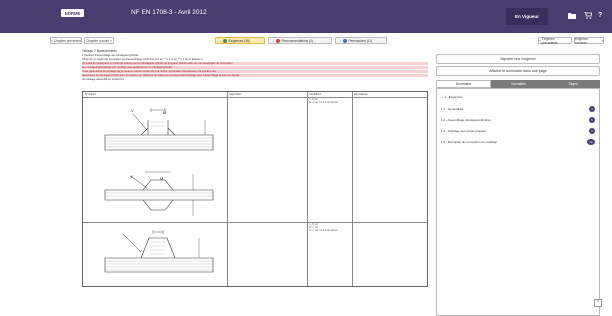  Describe the element at coordinates (591, 142) in the screenshot. I see `toc-count-badge: 12` at that location.